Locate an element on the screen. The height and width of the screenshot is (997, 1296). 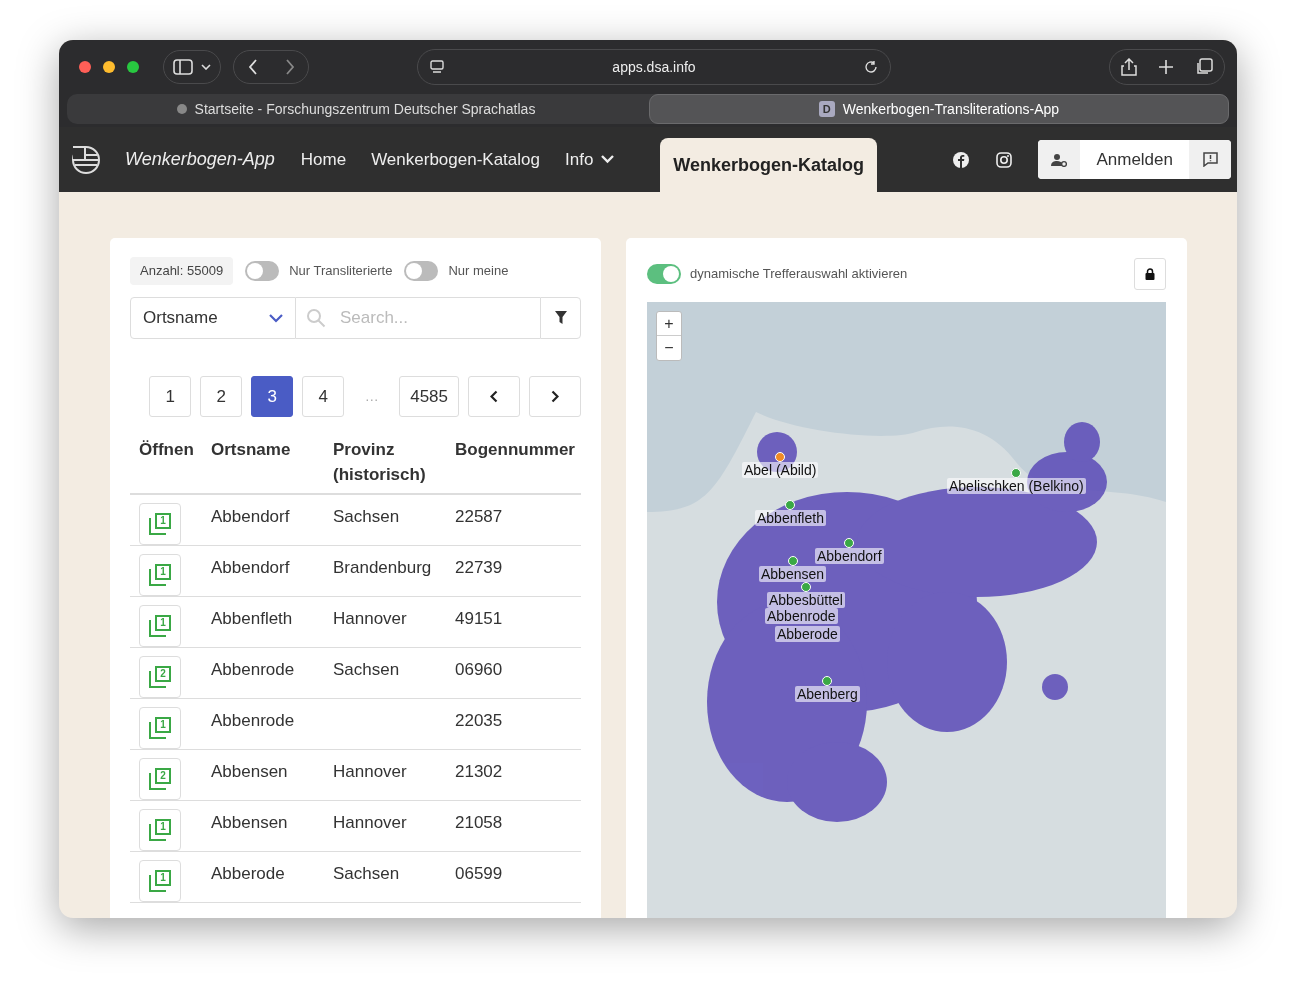
lock-button is located at coordinates (1150, 274).